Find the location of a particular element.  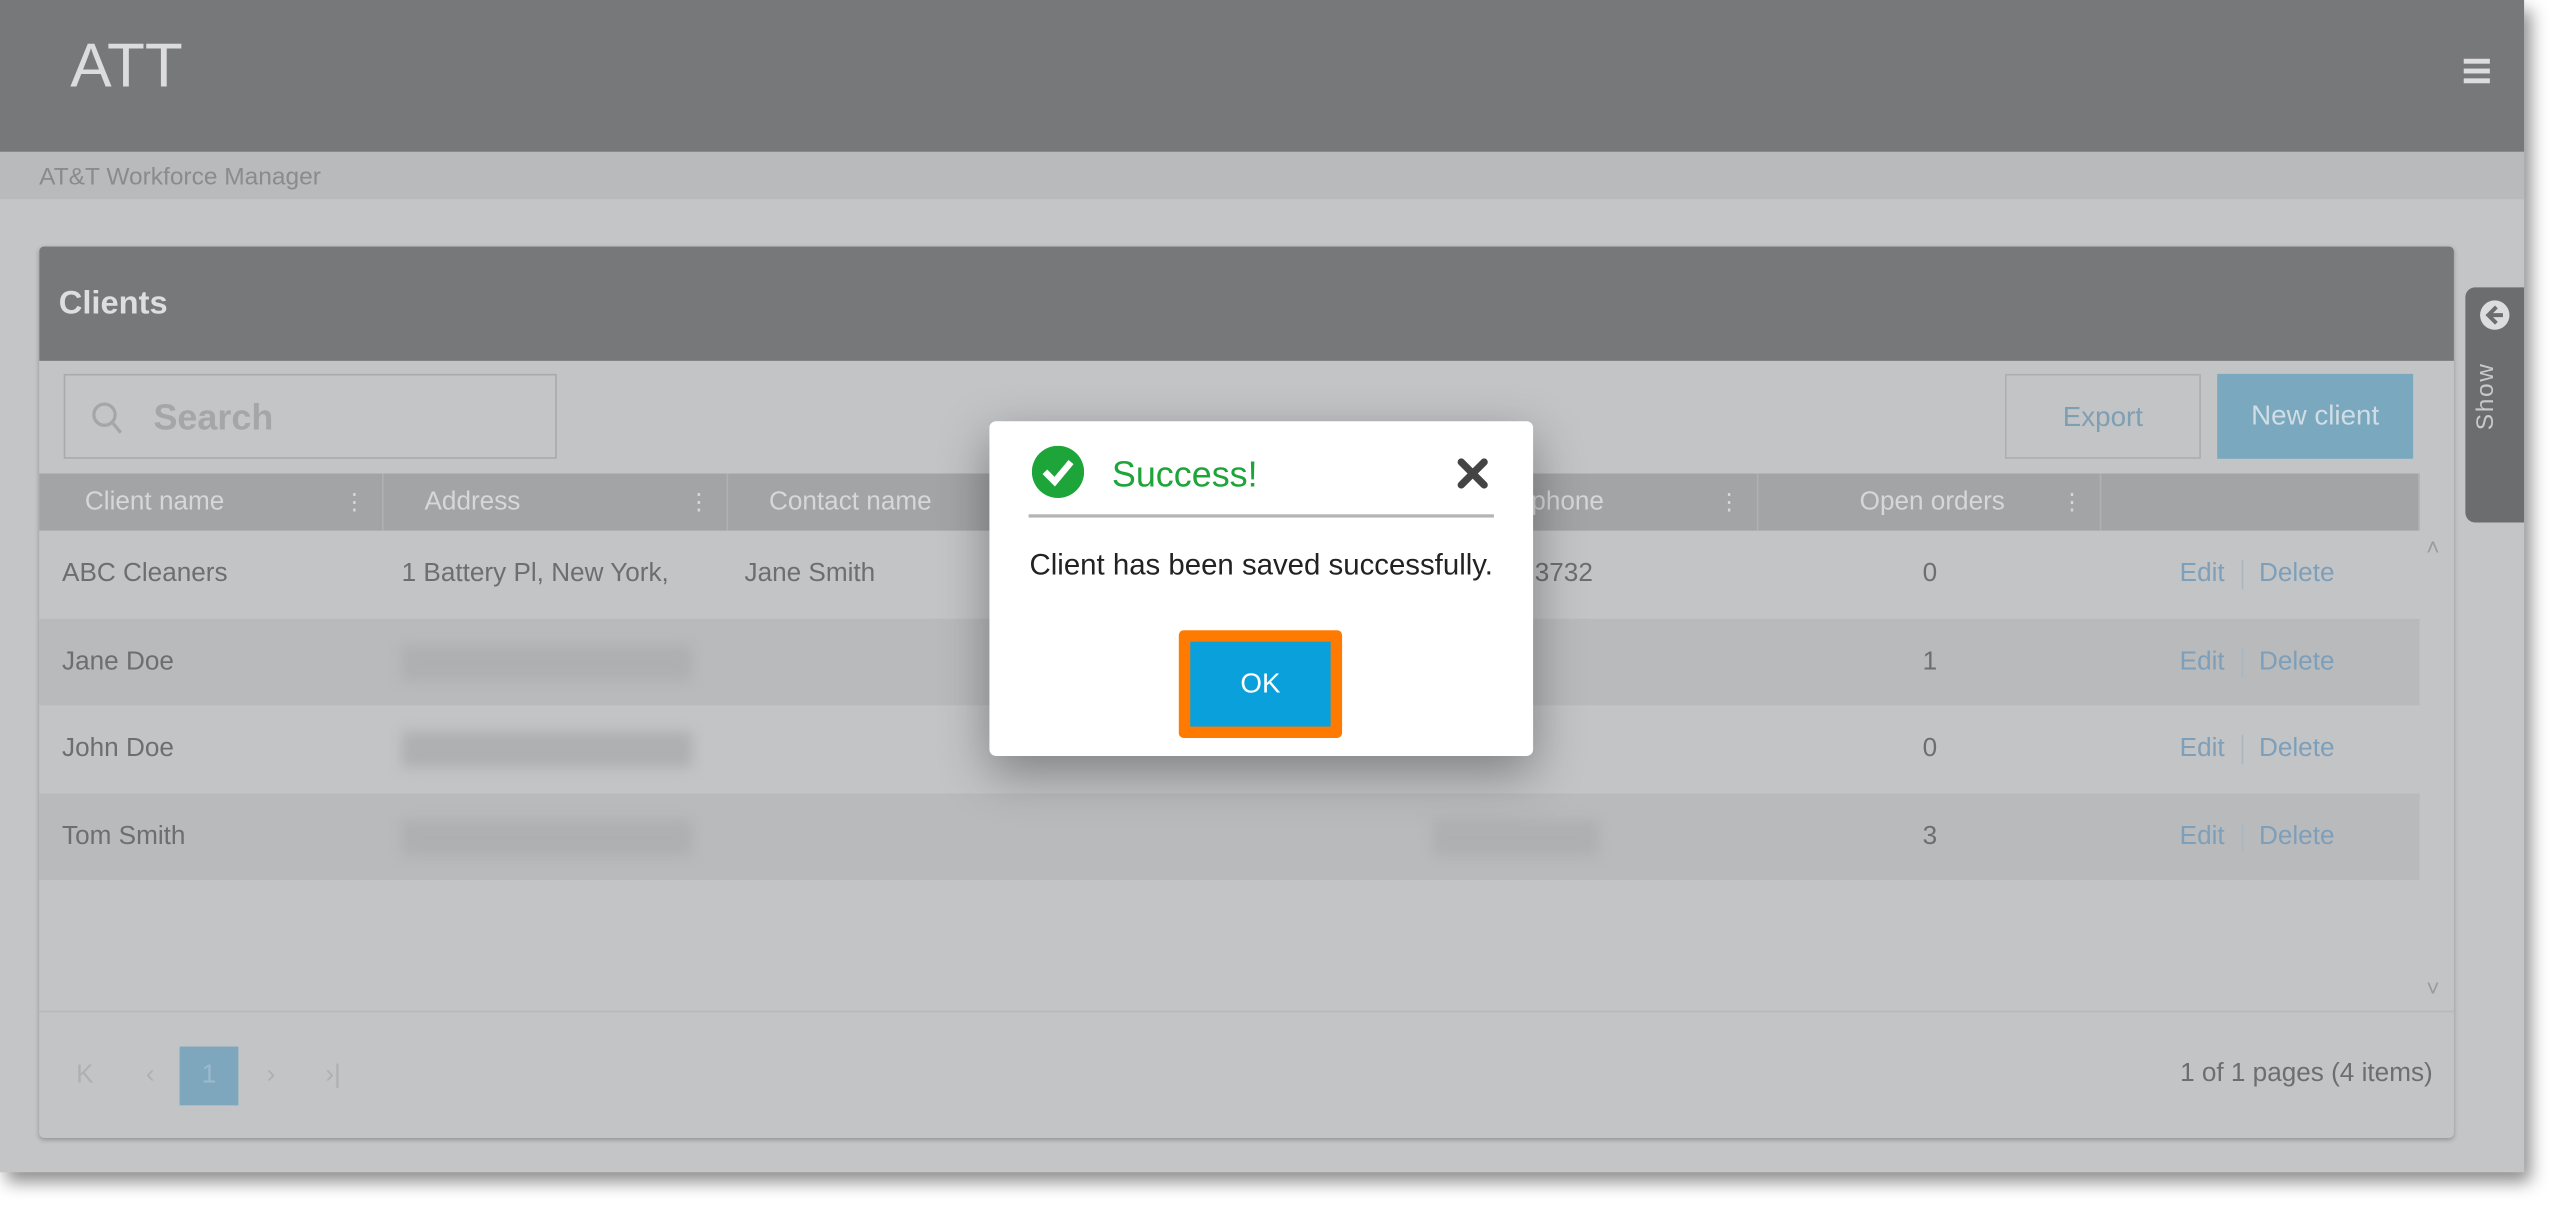

panel-header: Clients is located at coordinates (1246, 303).